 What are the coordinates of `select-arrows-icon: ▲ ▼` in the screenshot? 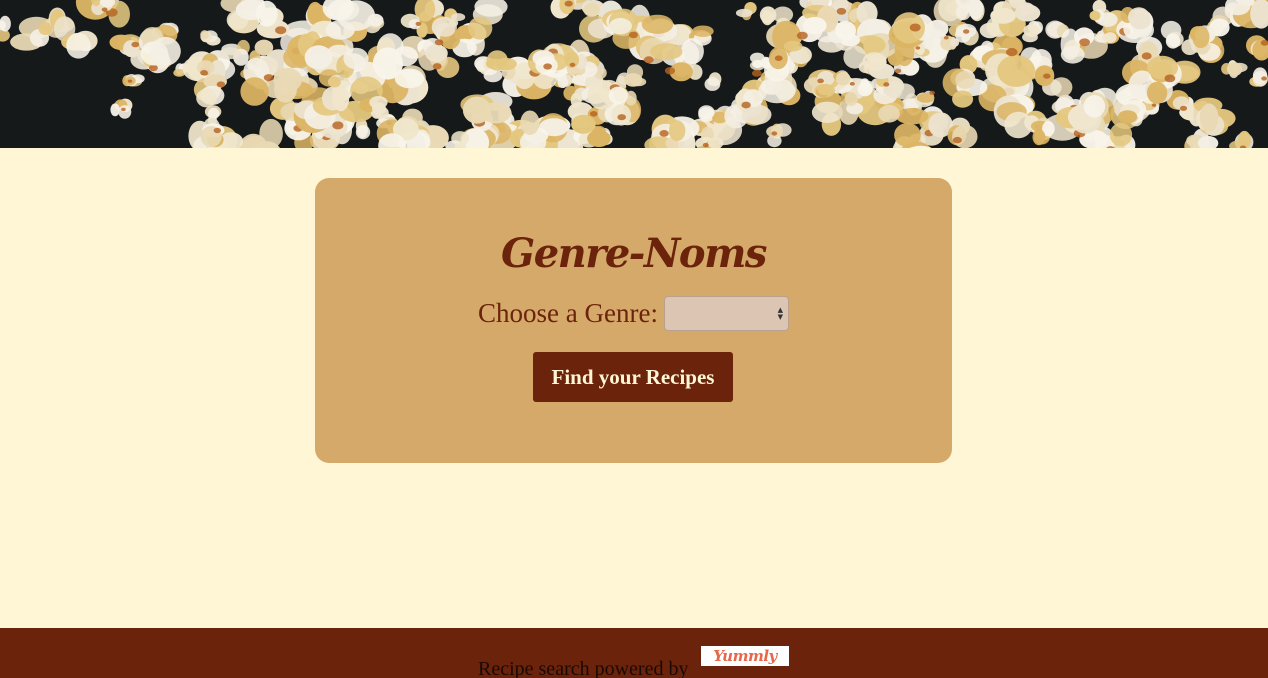 It's located at (780, 313).